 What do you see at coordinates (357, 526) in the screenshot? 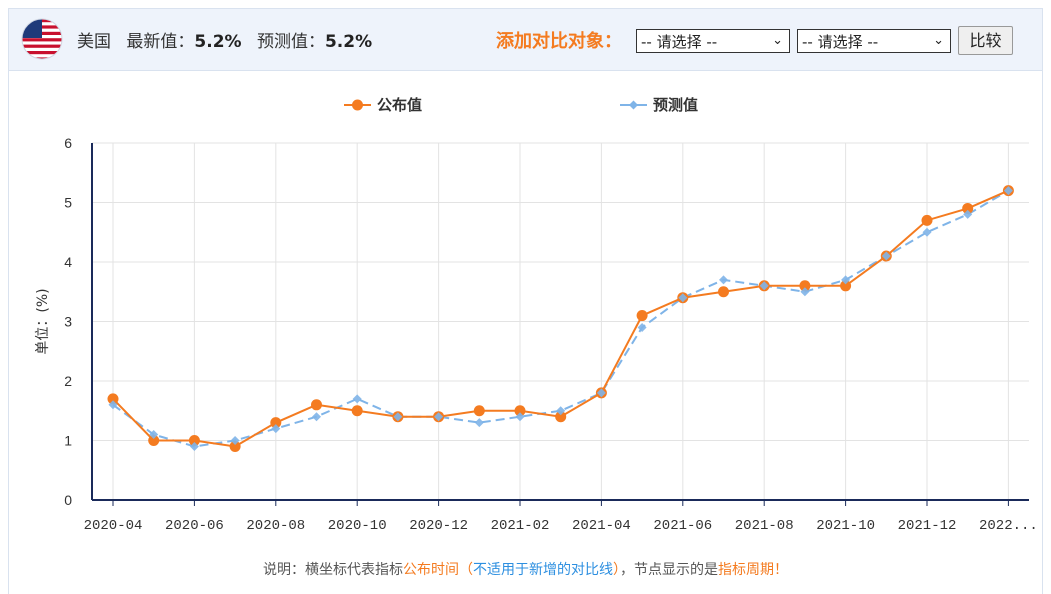
I see `x-tick-label: 2020-10` at bounding box center [357, 526].